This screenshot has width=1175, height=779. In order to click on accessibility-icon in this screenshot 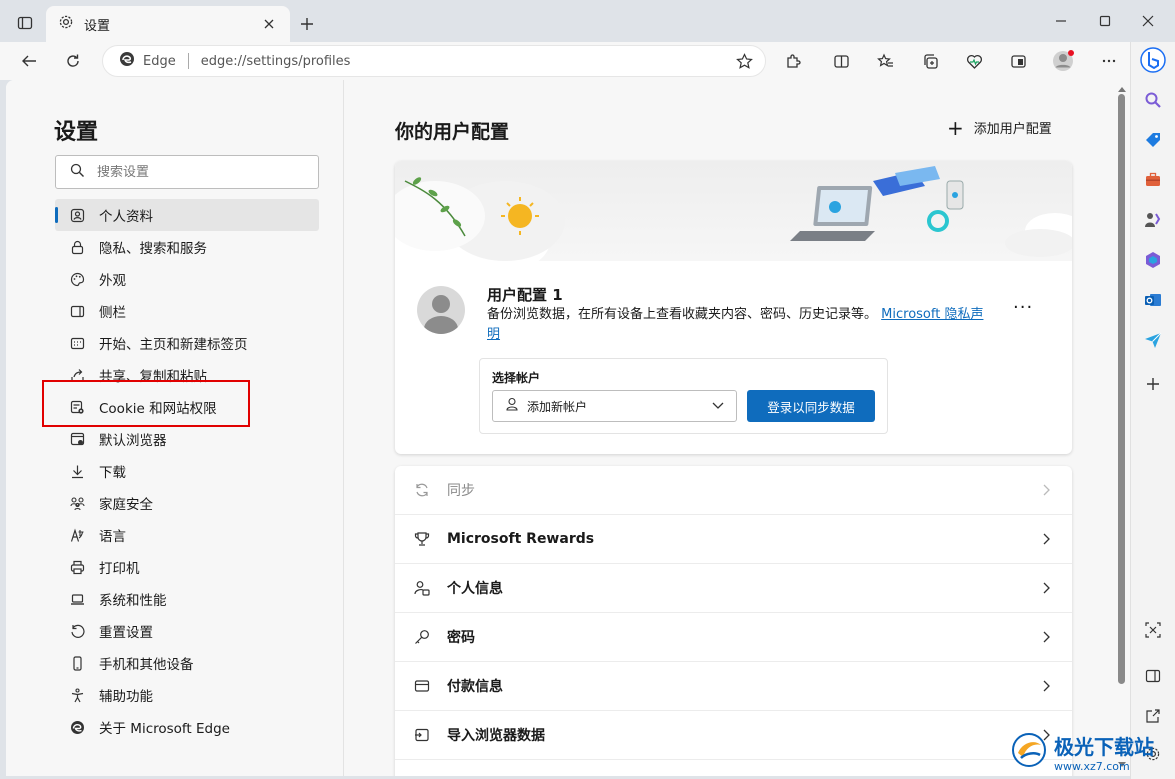, I will do `click(77, 695)`.